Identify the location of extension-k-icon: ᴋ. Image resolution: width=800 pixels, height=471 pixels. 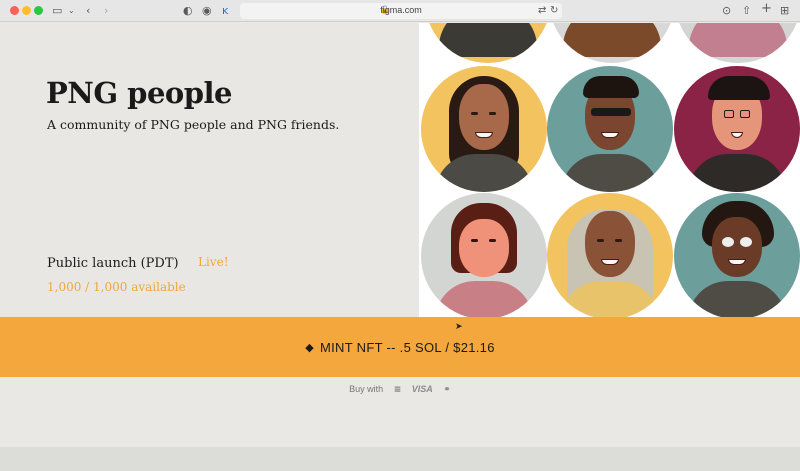
(225, 11).